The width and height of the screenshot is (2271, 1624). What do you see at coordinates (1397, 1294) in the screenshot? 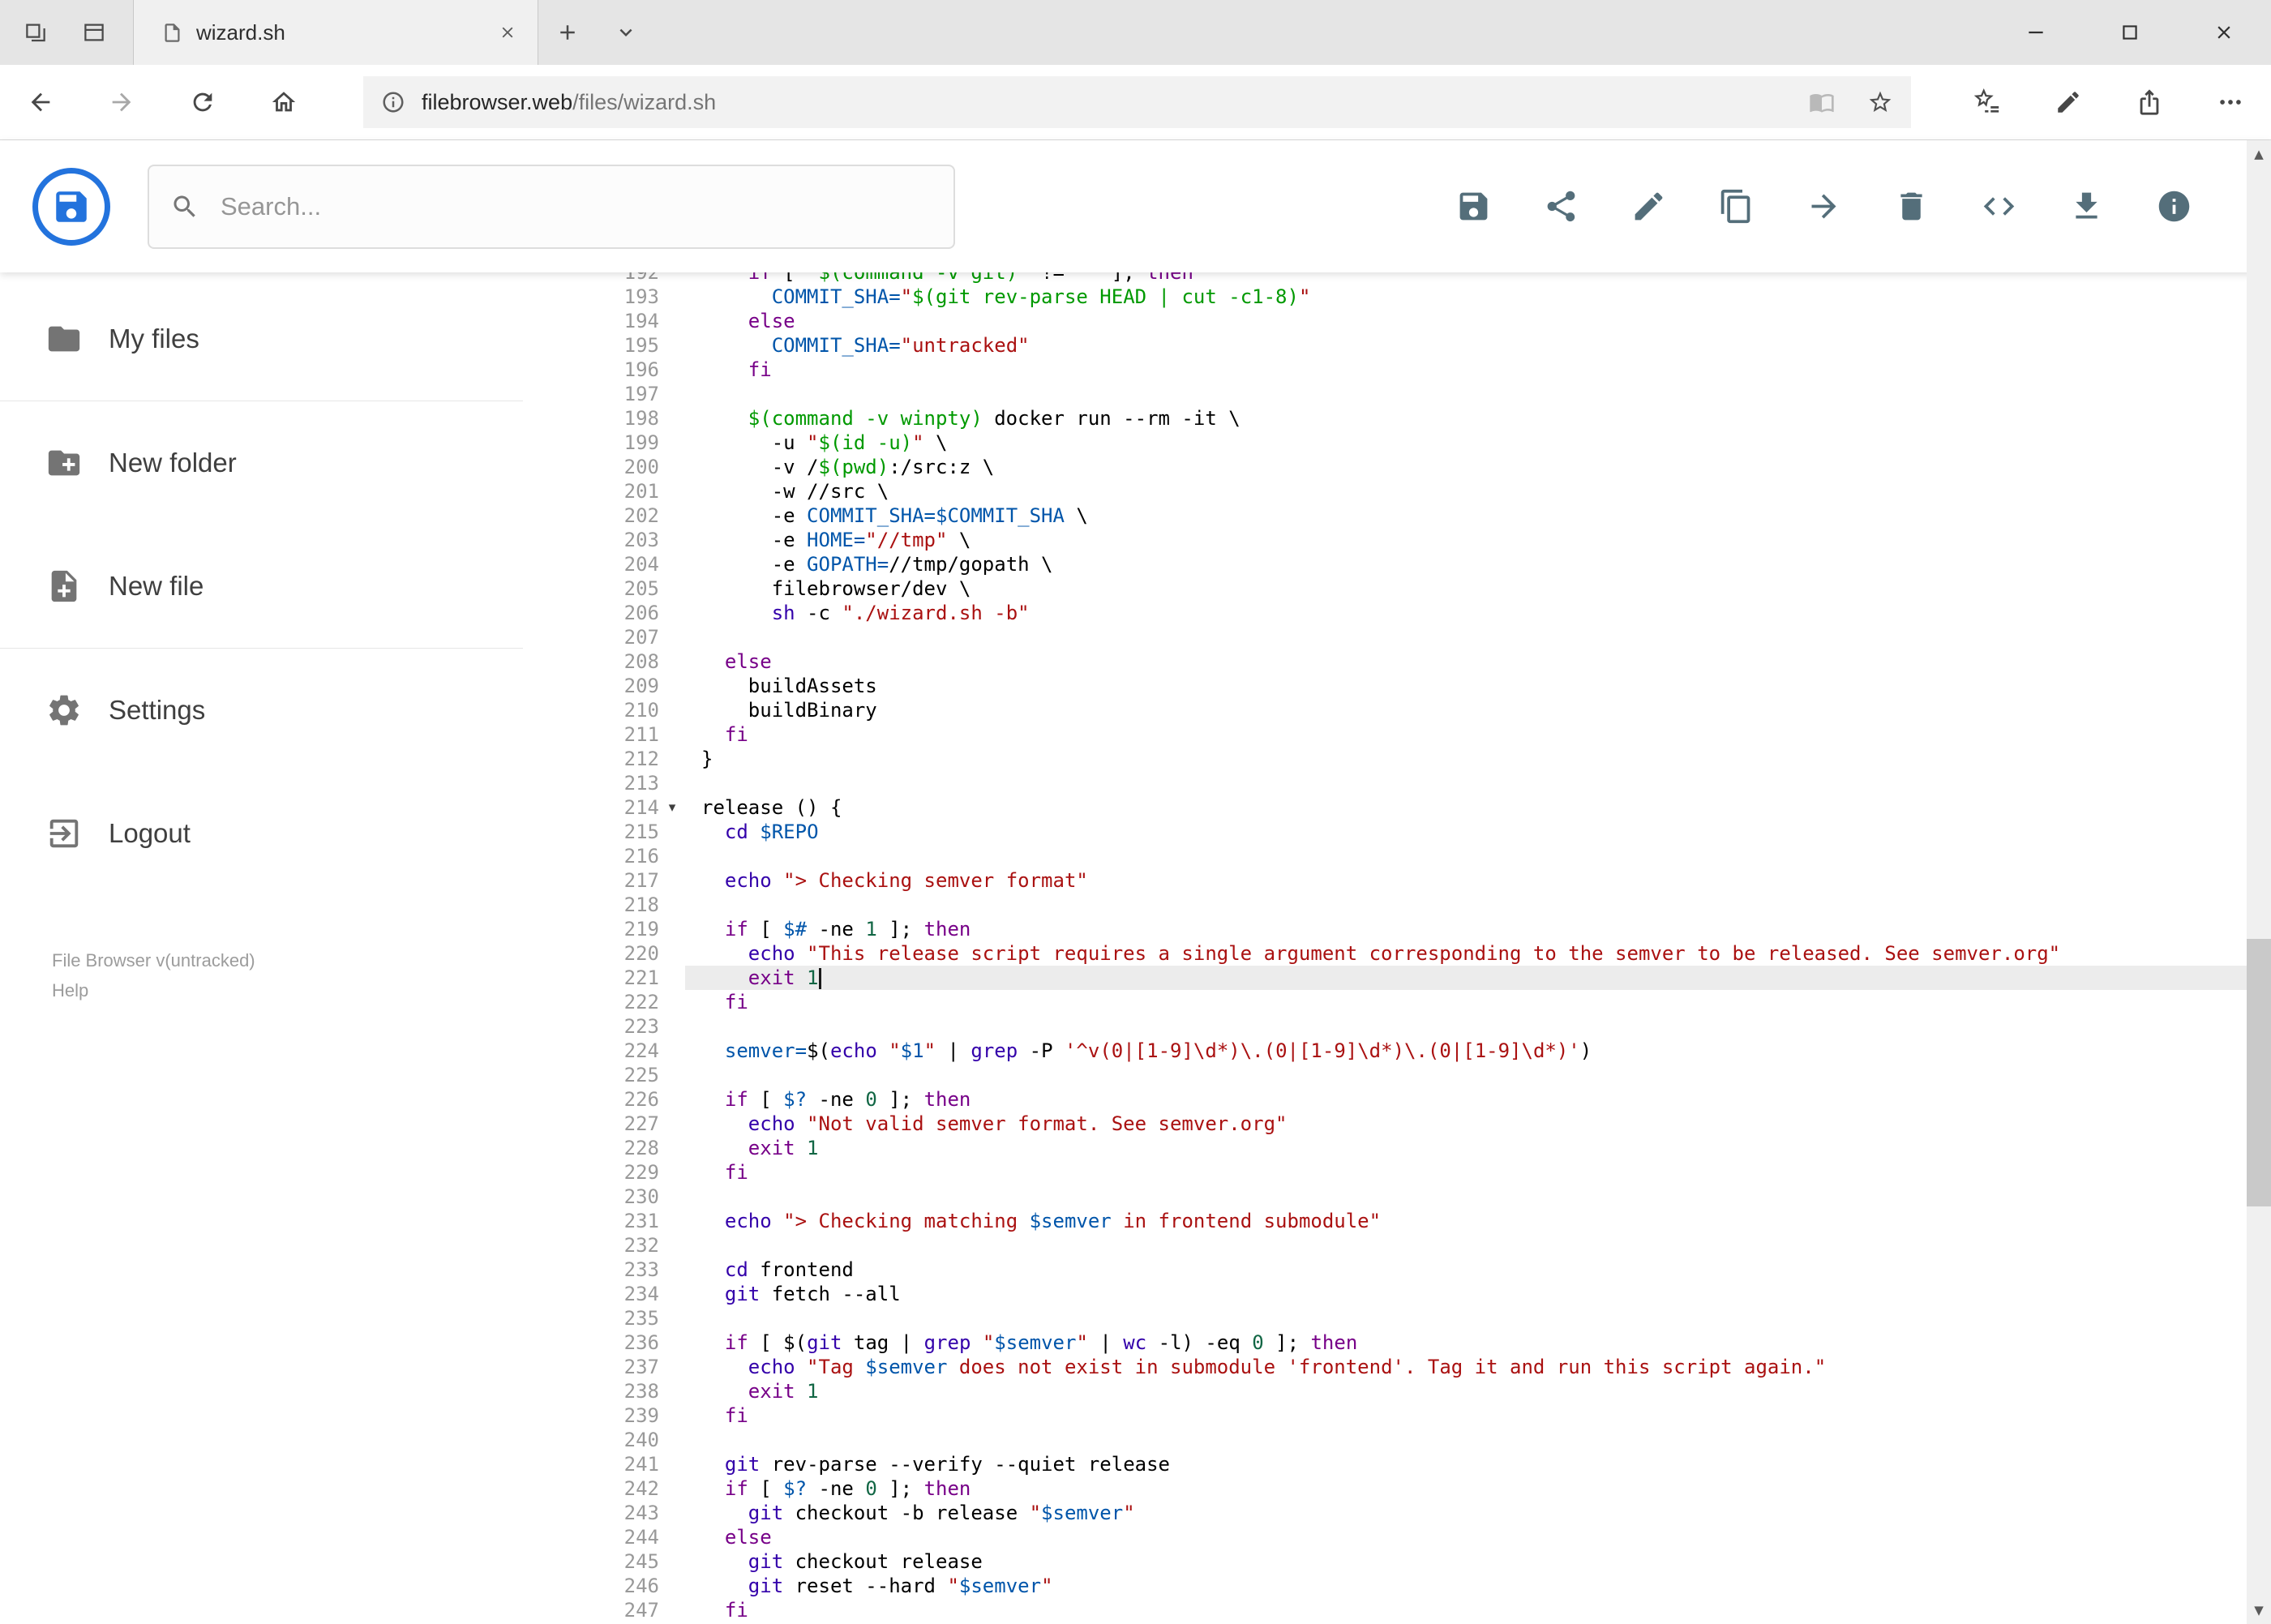
I see `code-line: 234 git fetch --all` at bounding box center [1397, 1294].